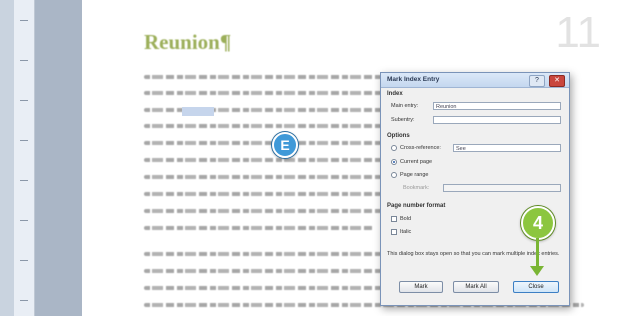 The height and width of the screenshot is (316, 623). I want to click on cross-reference-label: Cross-reference:, so click(420, 148).